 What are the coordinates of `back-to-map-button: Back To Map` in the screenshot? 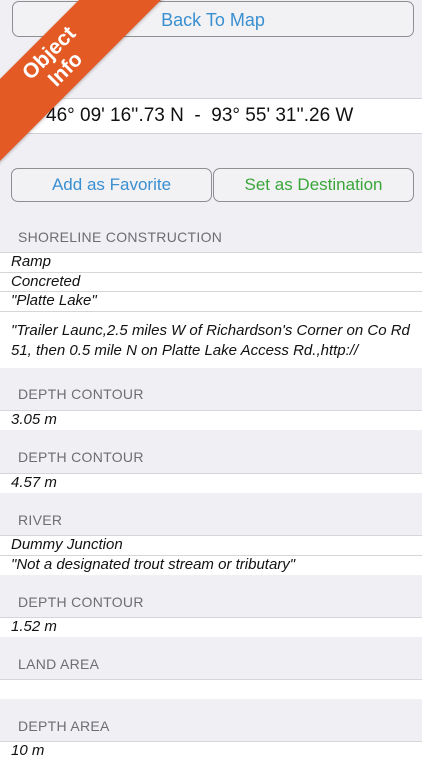 It's located at (213, 19).